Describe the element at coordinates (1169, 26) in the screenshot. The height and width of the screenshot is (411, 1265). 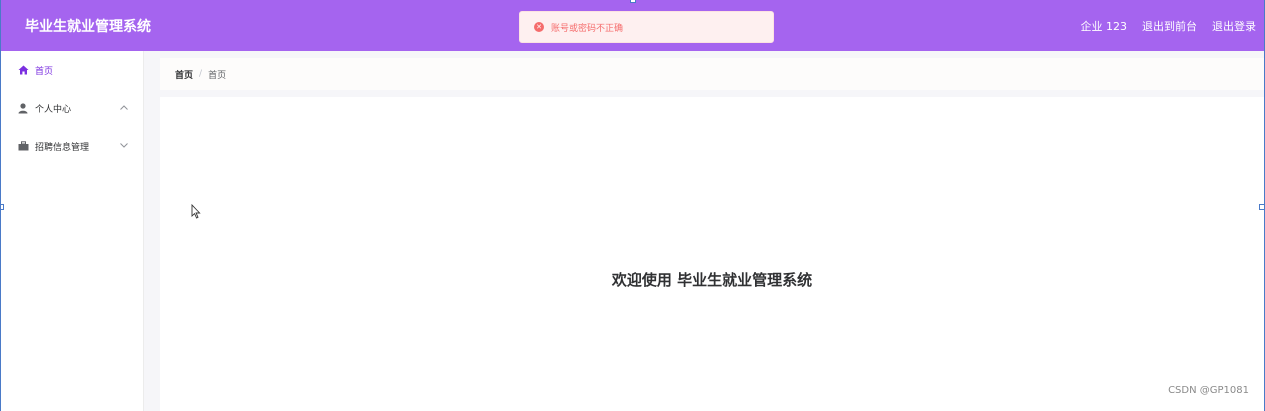
I see `back-to-front-link: 退出到前台` at that location.